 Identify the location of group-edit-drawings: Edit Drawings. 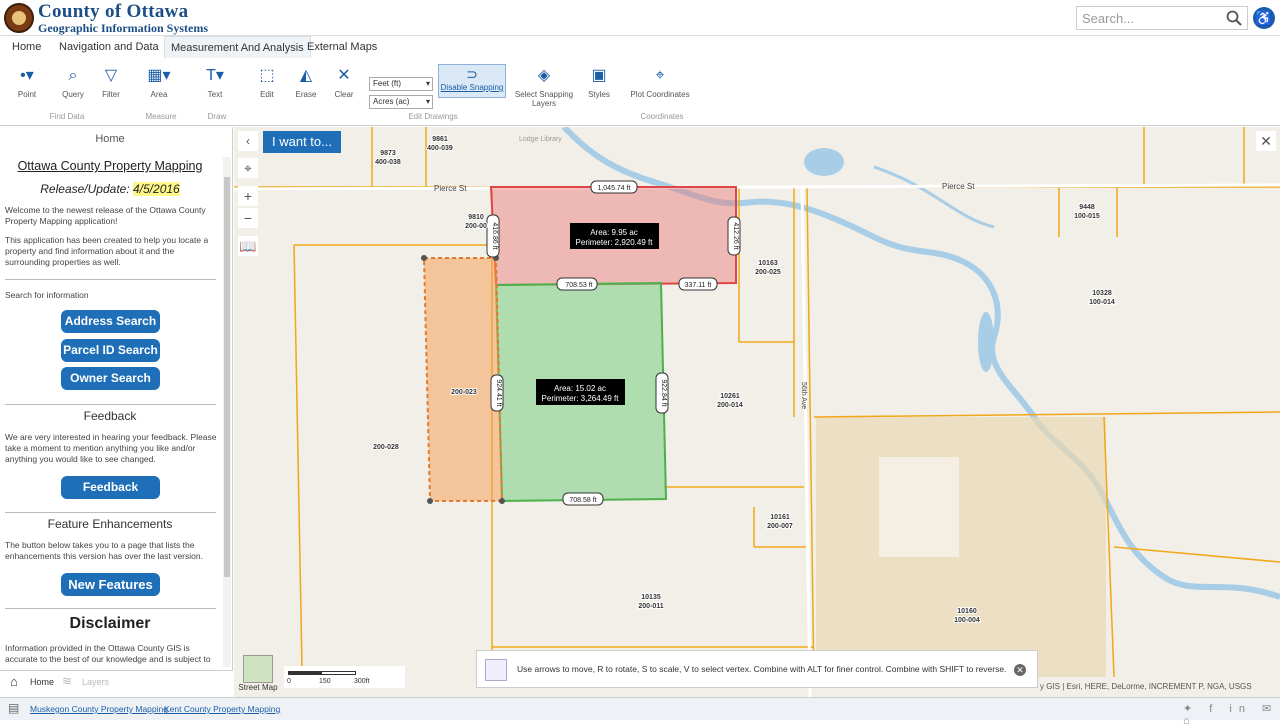
(433, 116).